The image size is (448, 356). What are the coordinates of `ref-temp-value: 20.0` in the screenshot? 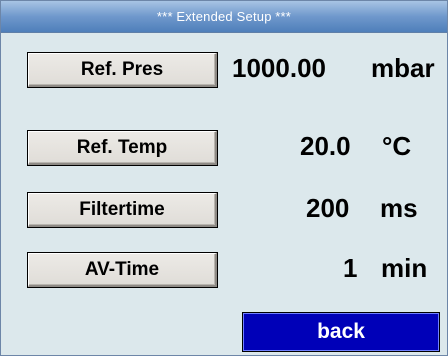 It's located at (325, 146).